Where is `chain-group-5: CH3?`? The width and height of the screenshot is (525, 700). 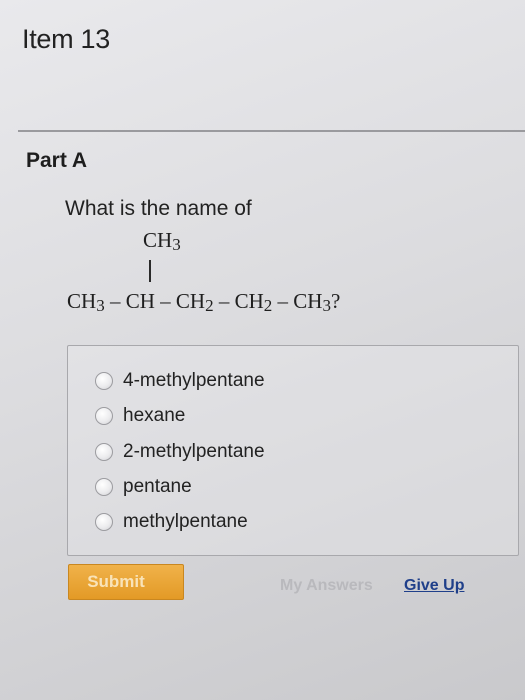 chain-group-5: CH3? is located at coordinates (317, 302).